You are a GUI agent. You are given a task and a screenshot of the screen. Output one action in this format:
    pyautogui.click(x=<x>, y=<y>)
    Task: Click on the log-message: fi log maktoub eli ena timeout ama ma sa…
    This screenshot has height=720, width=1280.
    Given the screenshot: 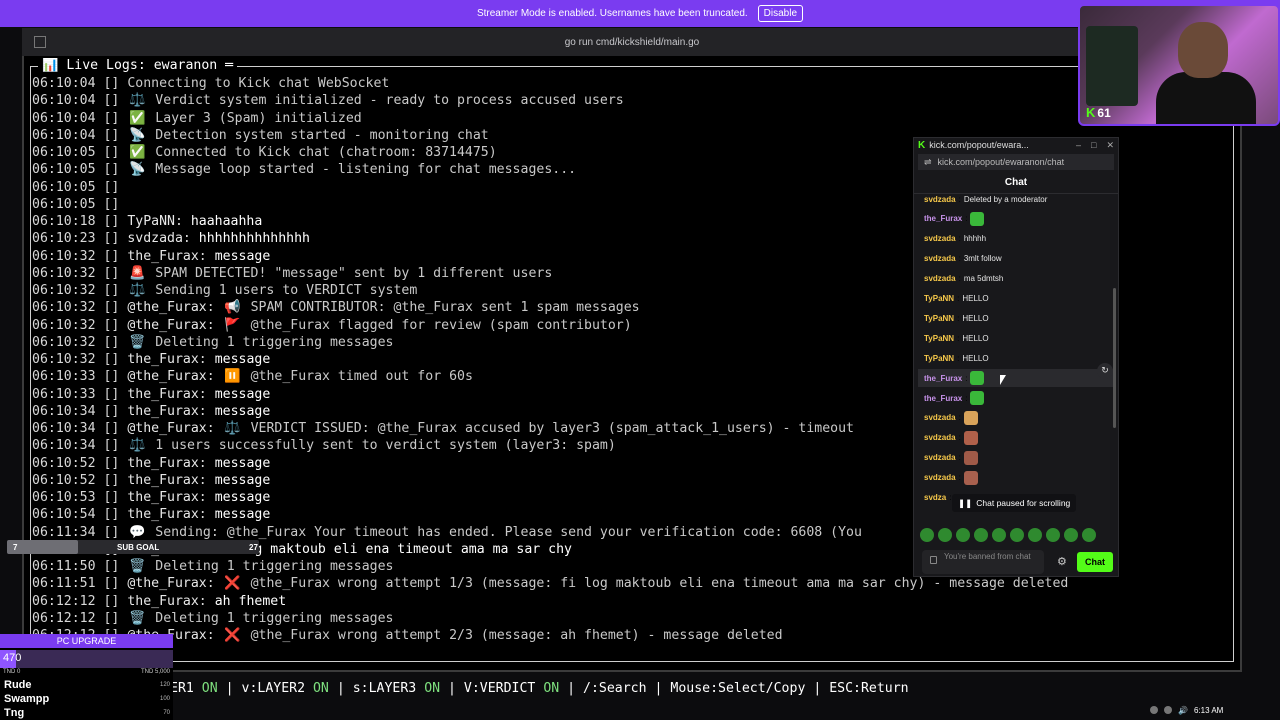 What is the action you would take?
    pyautogui.click(x=393, y=549)
    